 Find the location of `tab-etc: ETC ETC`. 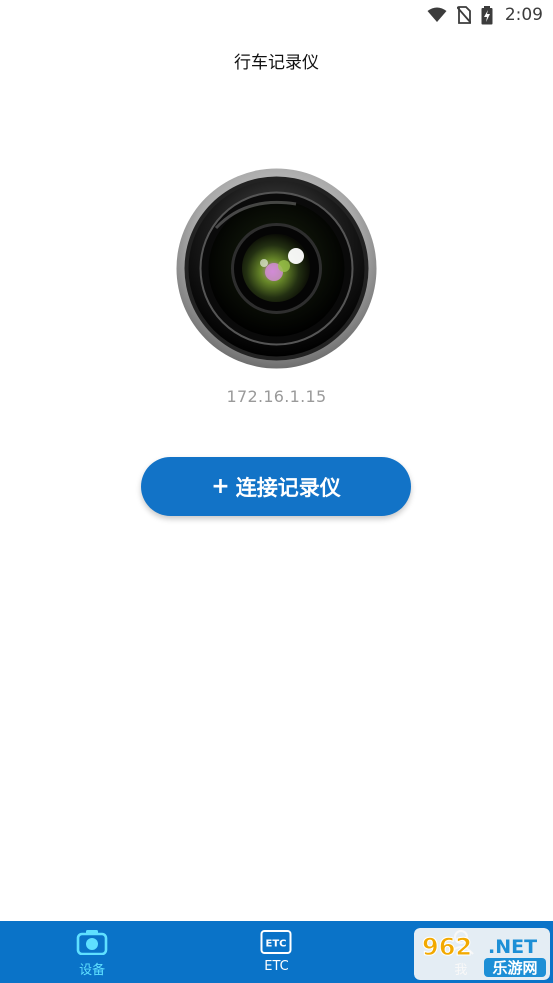

tab-etc: ETC ETC is located at coordinates (276, 952).